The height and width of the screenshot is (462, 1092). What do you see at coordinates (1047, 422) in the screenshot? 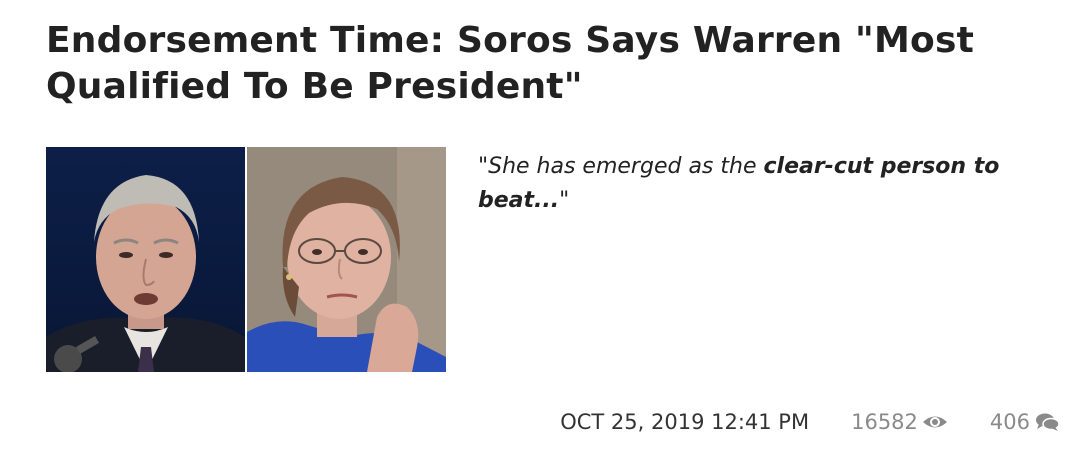
I see `comment-icon` at bounding box center [1047, 422].